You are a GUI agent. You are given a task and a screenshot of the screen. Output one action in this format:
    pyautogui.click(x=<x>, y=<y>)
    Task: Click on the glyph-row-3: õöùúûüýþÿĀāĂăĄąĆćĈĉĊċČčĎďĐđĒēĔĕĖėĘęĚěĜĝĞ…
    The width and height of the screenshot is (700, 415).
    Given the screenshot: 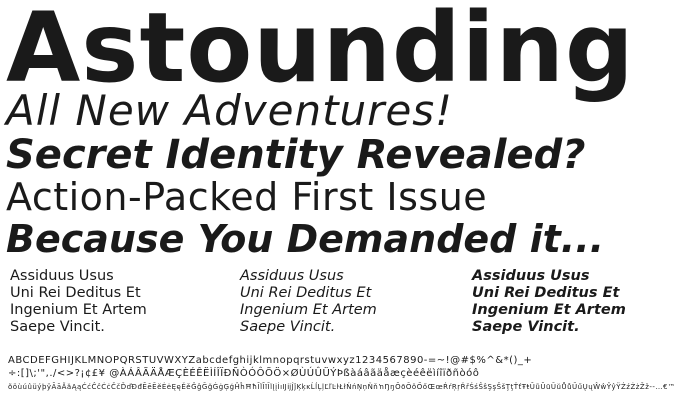 What is the action you would take?
    pyautogui.click(x=342, y=387)
    